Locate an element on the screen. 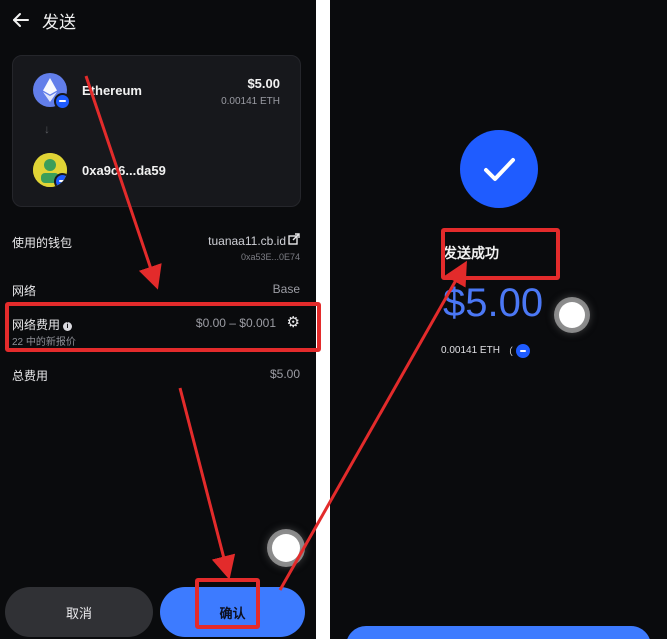 The image size is (667, 639). wallet-label: 使用的钱包 is located at coordinates (42, 243).